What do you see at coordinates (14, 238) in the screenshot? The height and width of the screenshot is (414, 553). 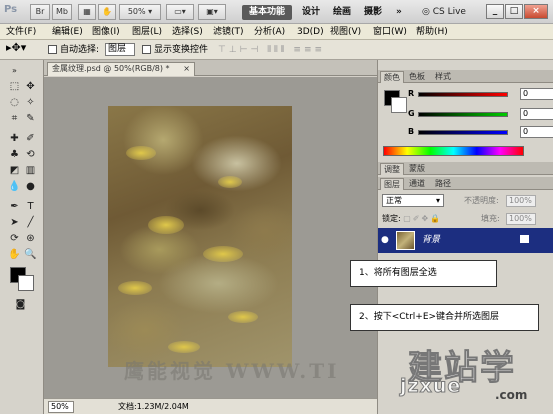 I see `3d-rotate-tool-icon: ⟳` at bounding box center [14, 238].